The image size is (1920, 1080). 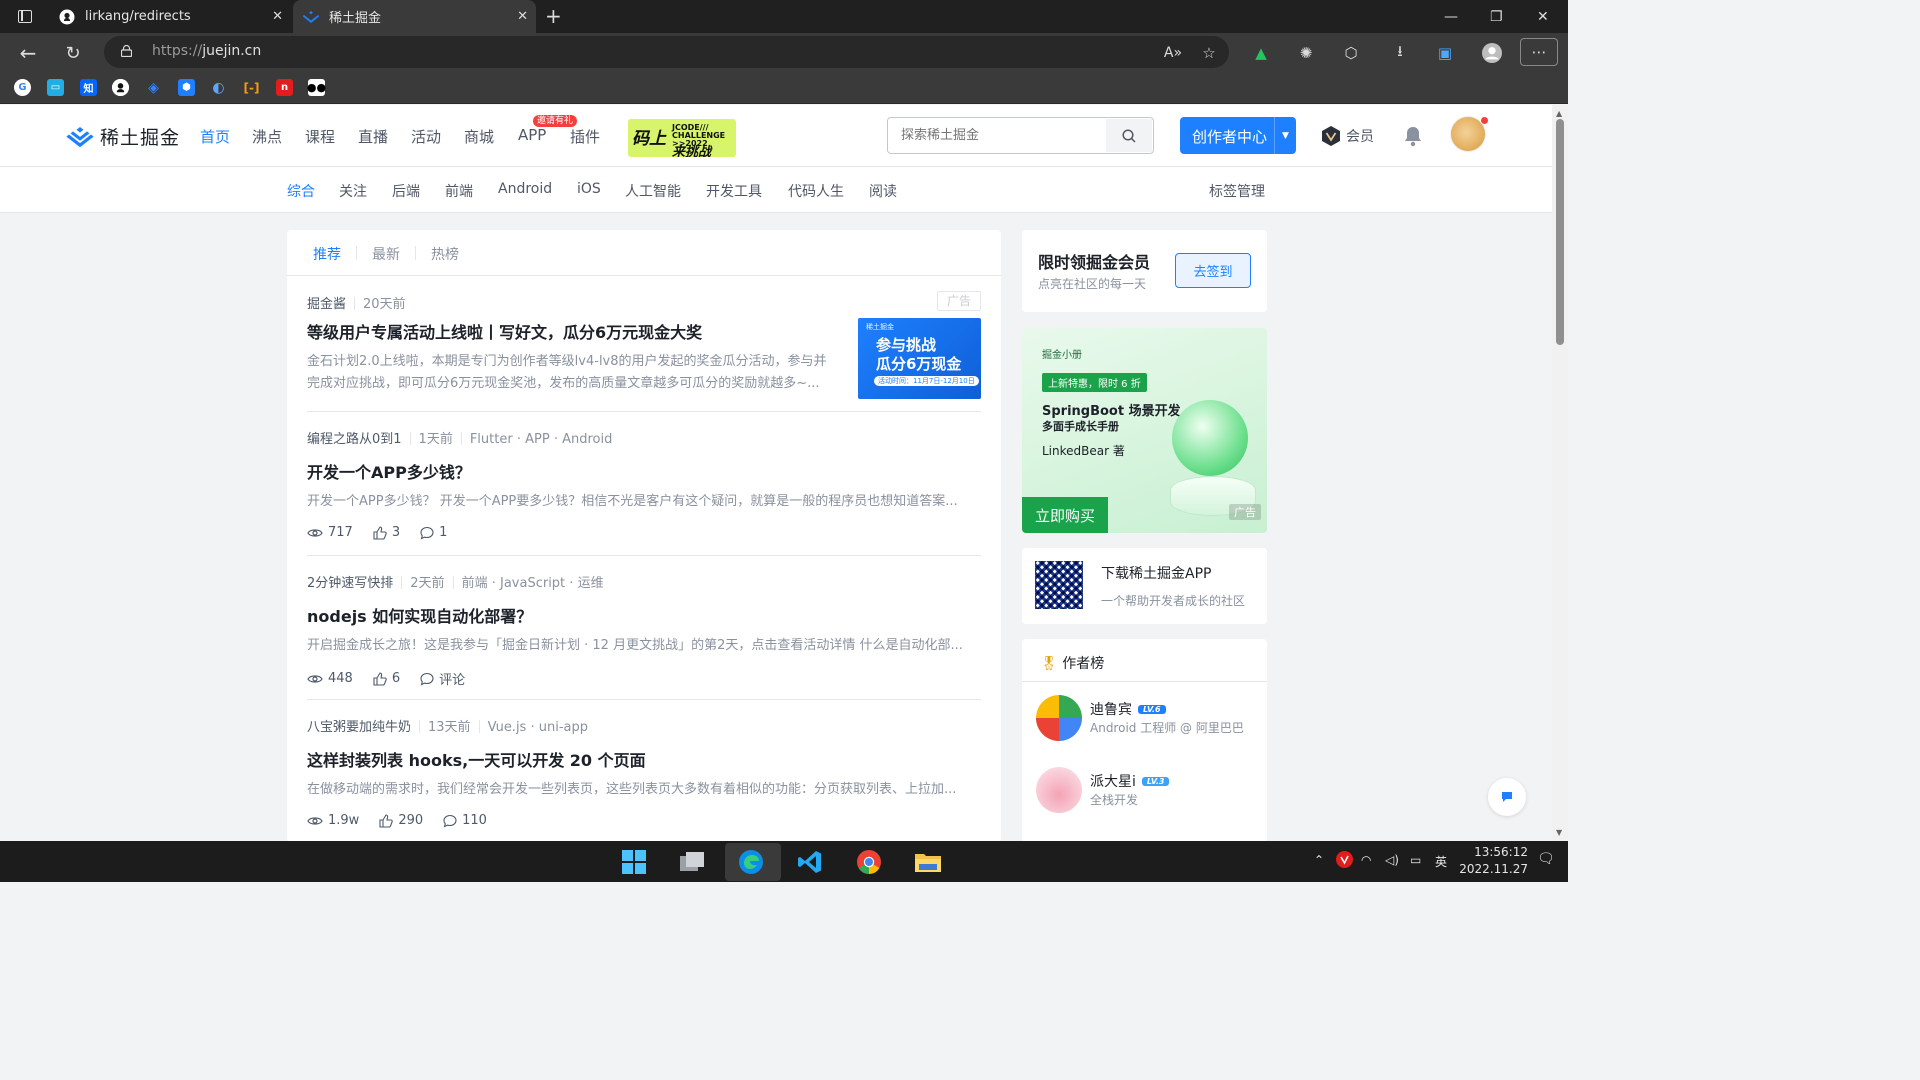 What do you see at coordinates (326, 304) in the screenshot?
I see `entry-author: 掘金酱` at bounding box center [326, 304].